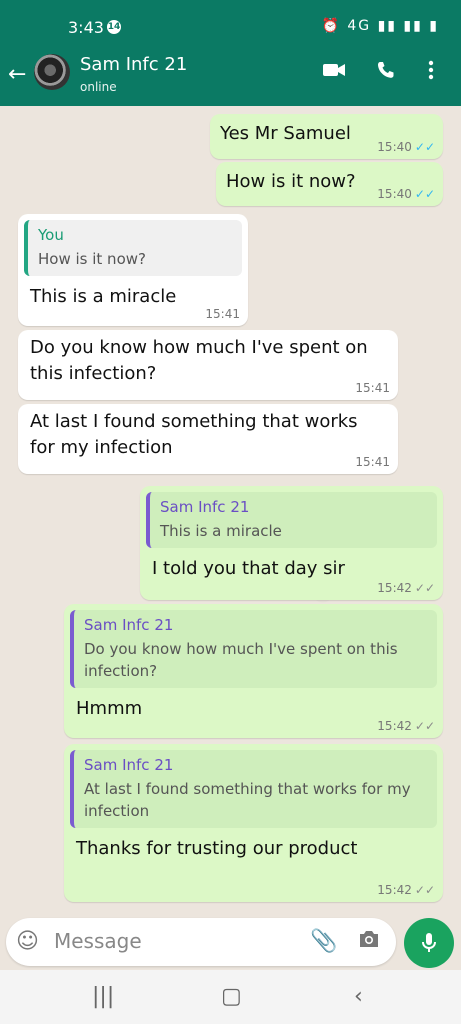  I want to click on back-arrow-icon: ←, so click(17, 74).